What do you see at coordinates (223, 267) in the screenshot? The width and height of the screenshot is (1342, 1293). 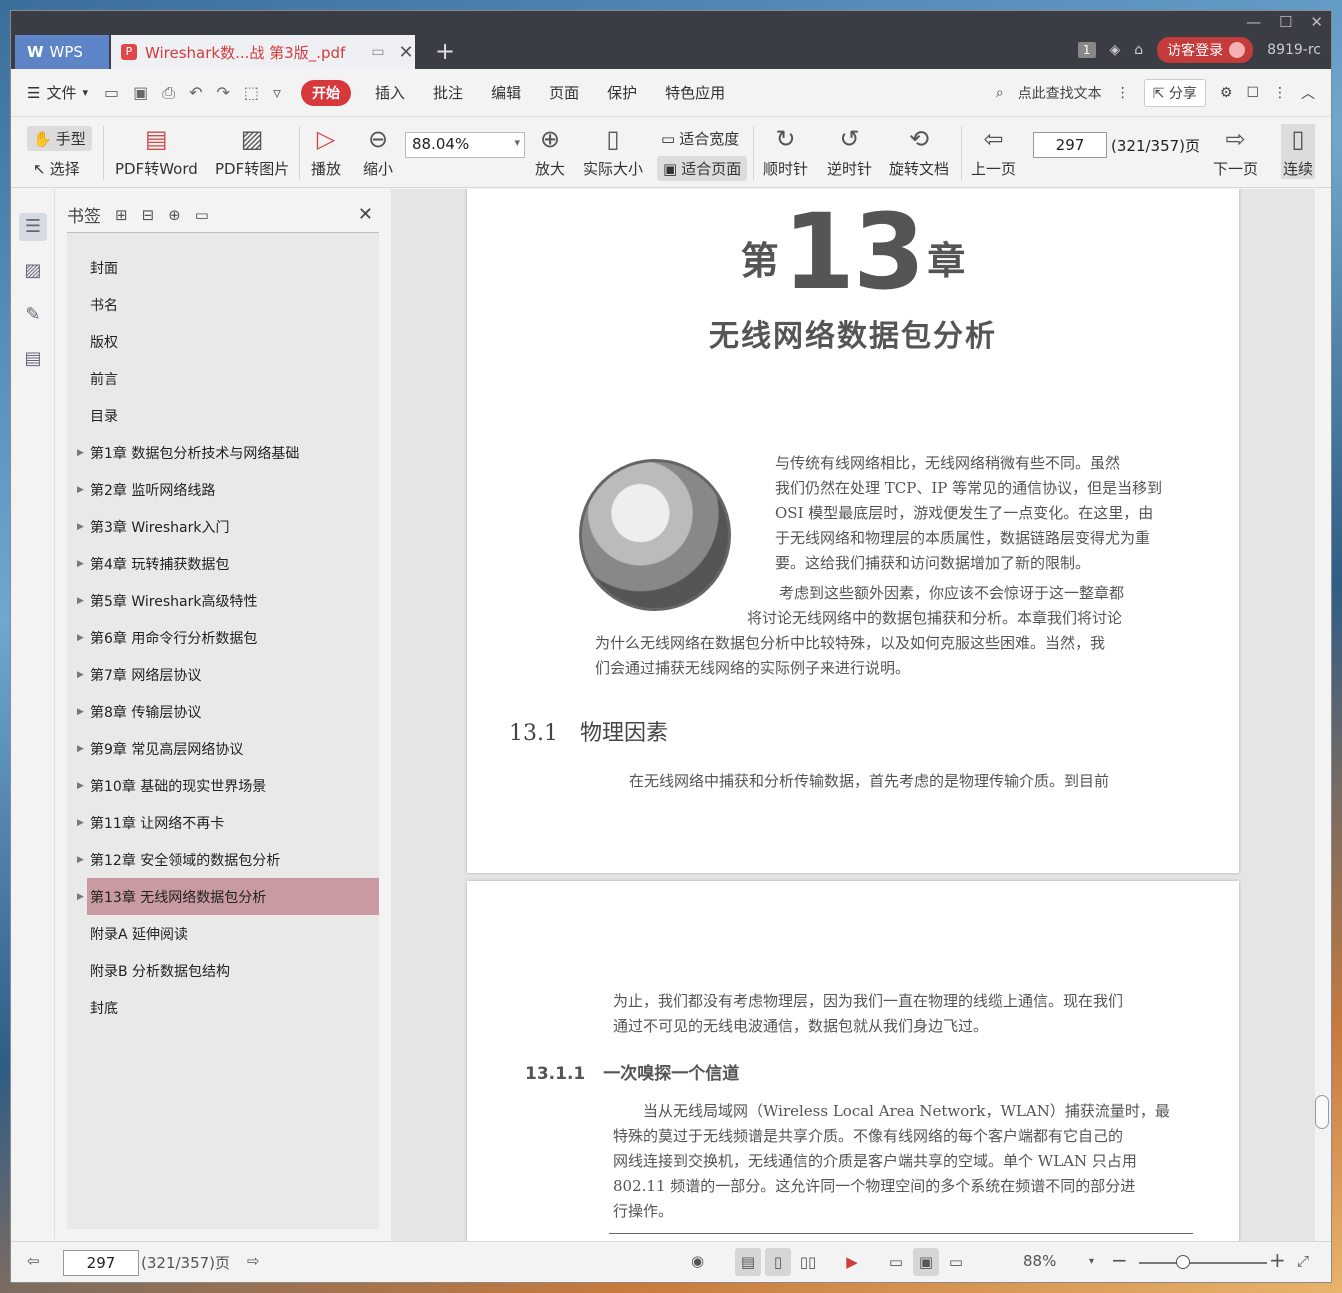 I see `bookmark-item: 封面` at bounding box center [223, 267].